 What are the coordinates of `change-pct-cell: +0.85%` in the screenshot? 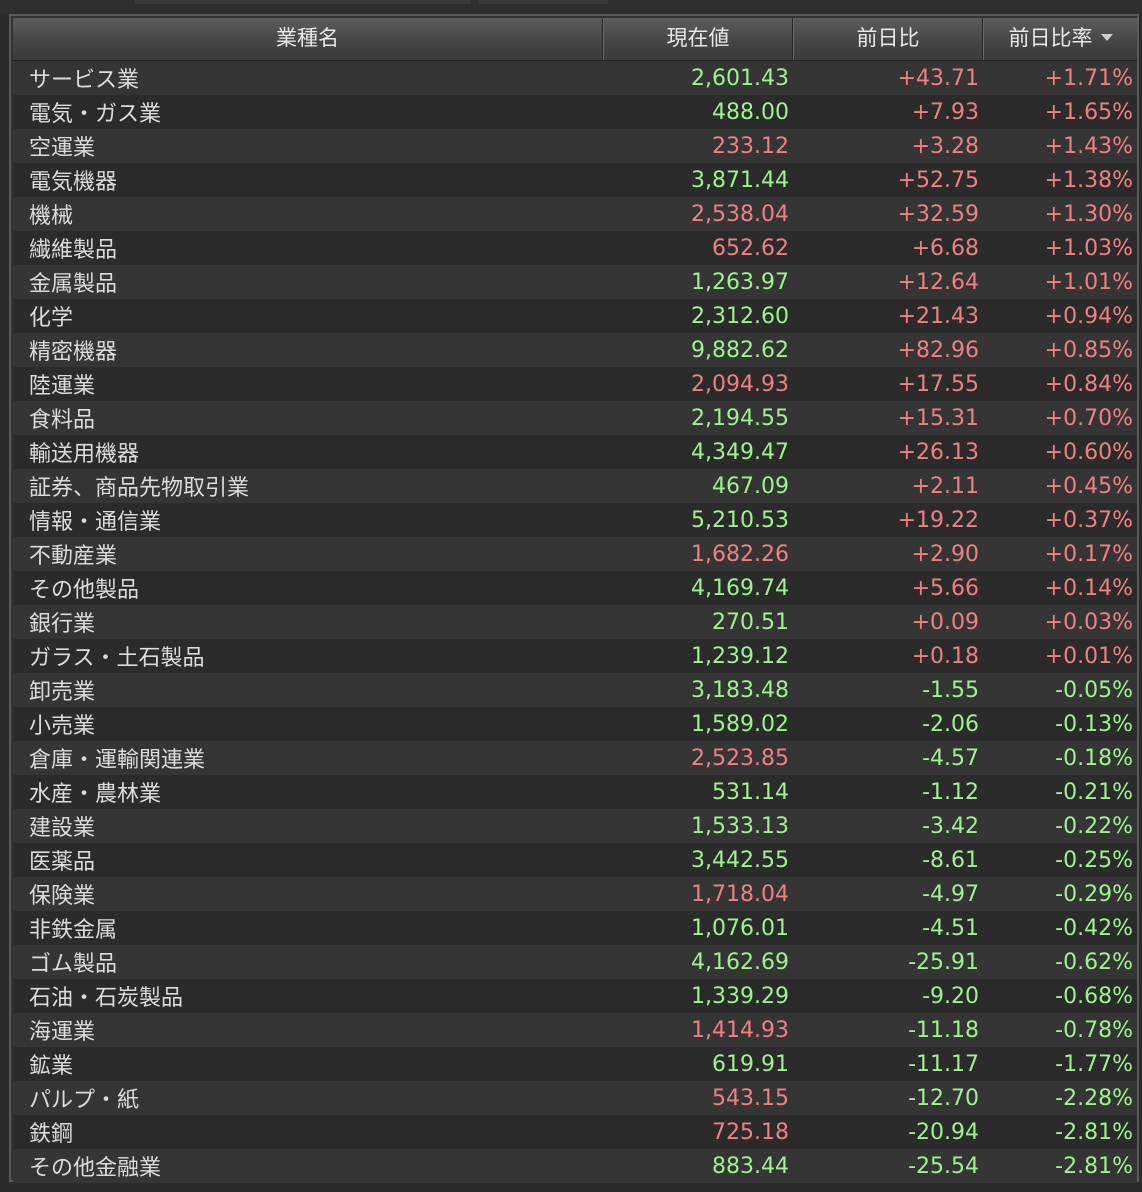 It's located at (1088, 350).